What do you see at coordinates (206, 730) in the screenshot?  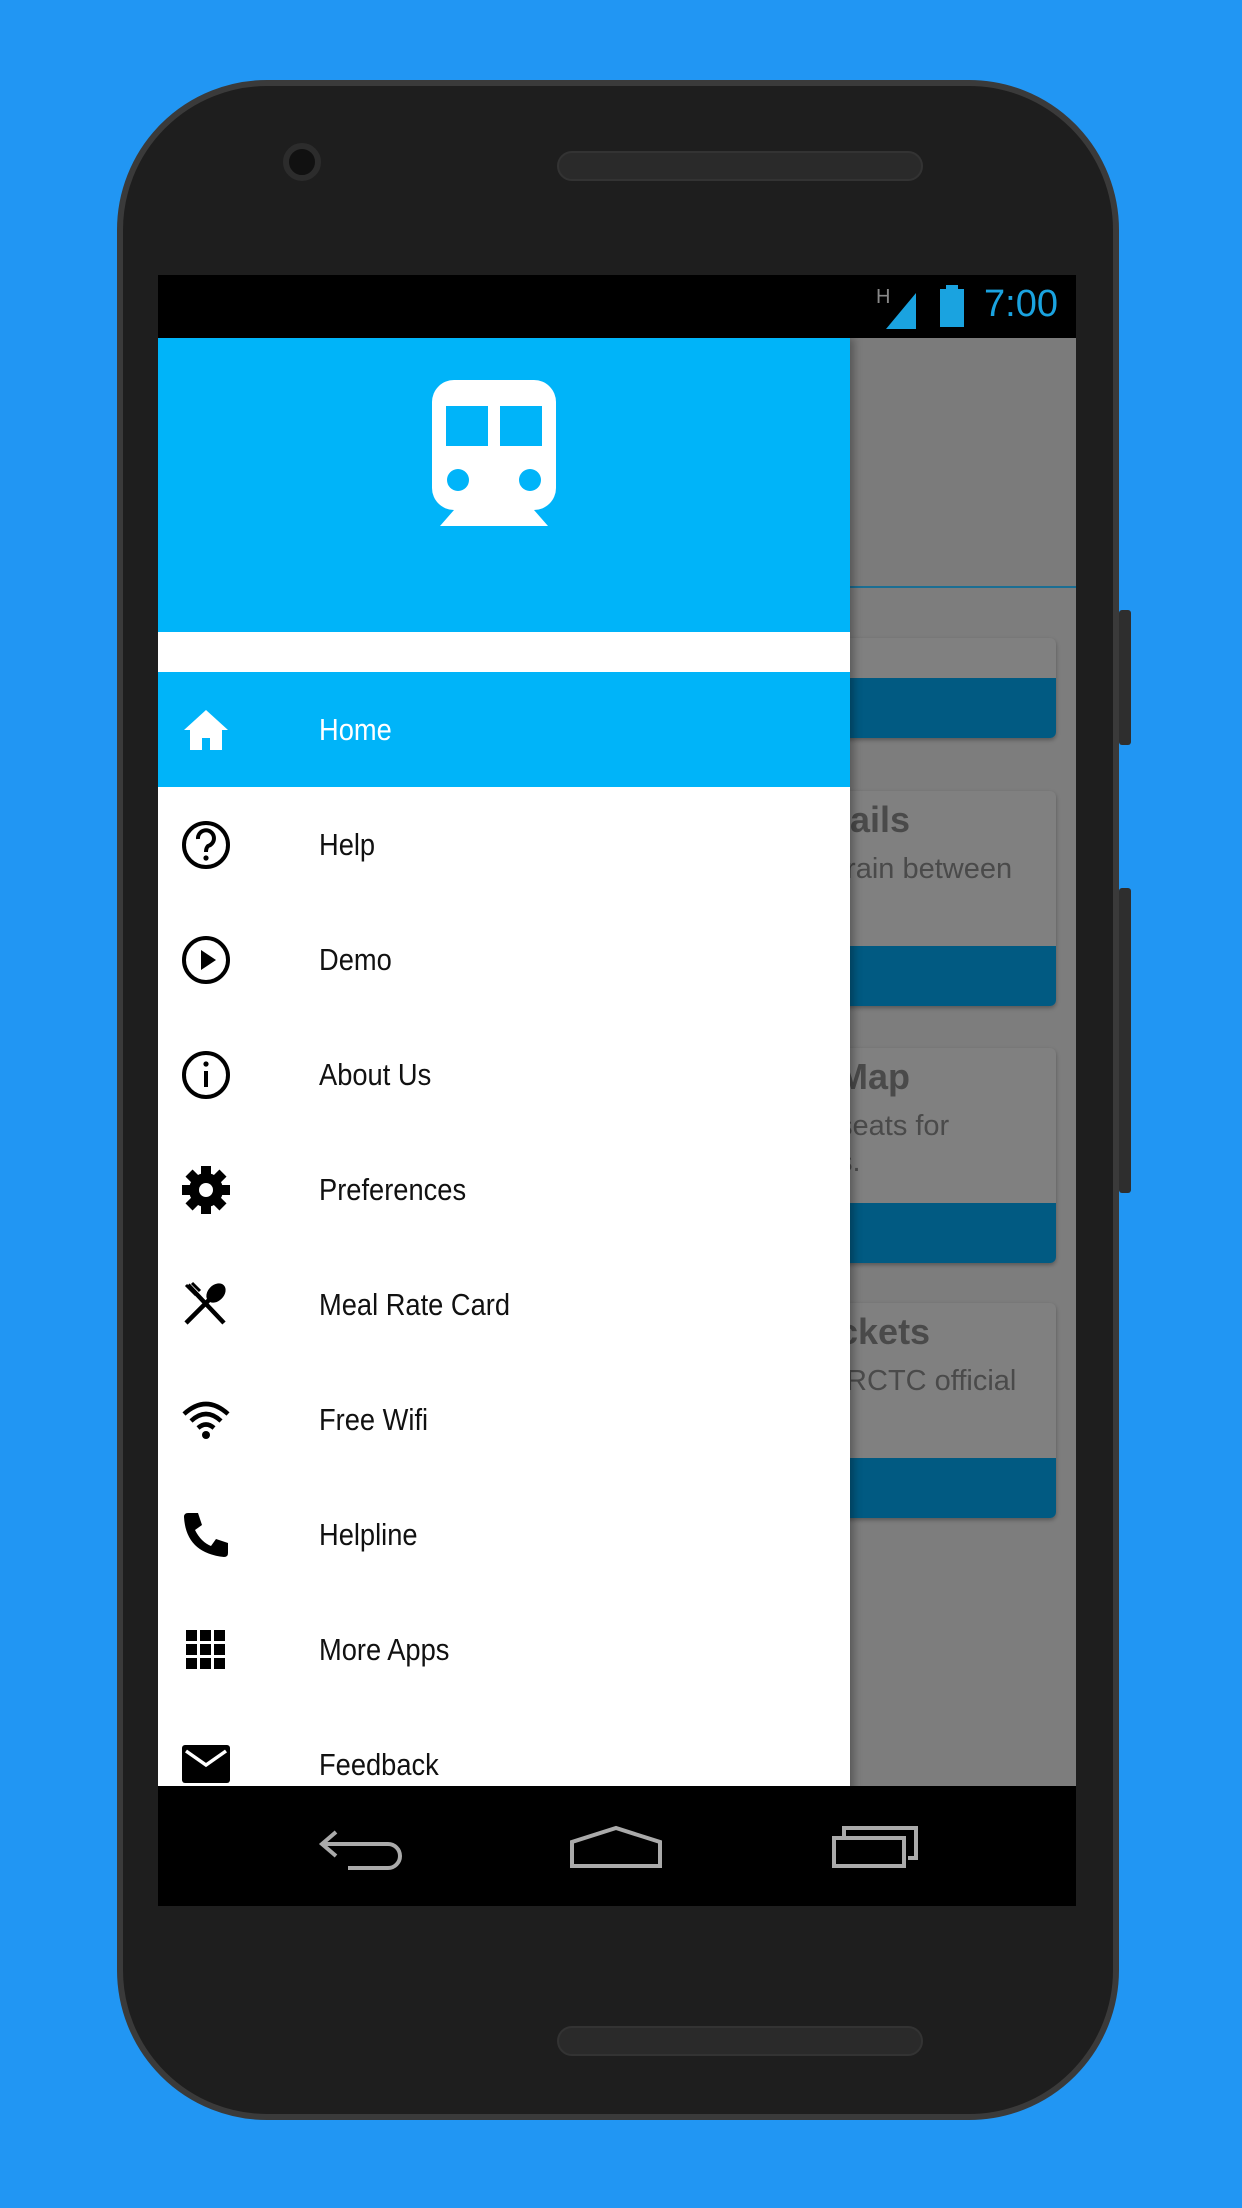 I see `home-icon` at bounding box center [206, 730].